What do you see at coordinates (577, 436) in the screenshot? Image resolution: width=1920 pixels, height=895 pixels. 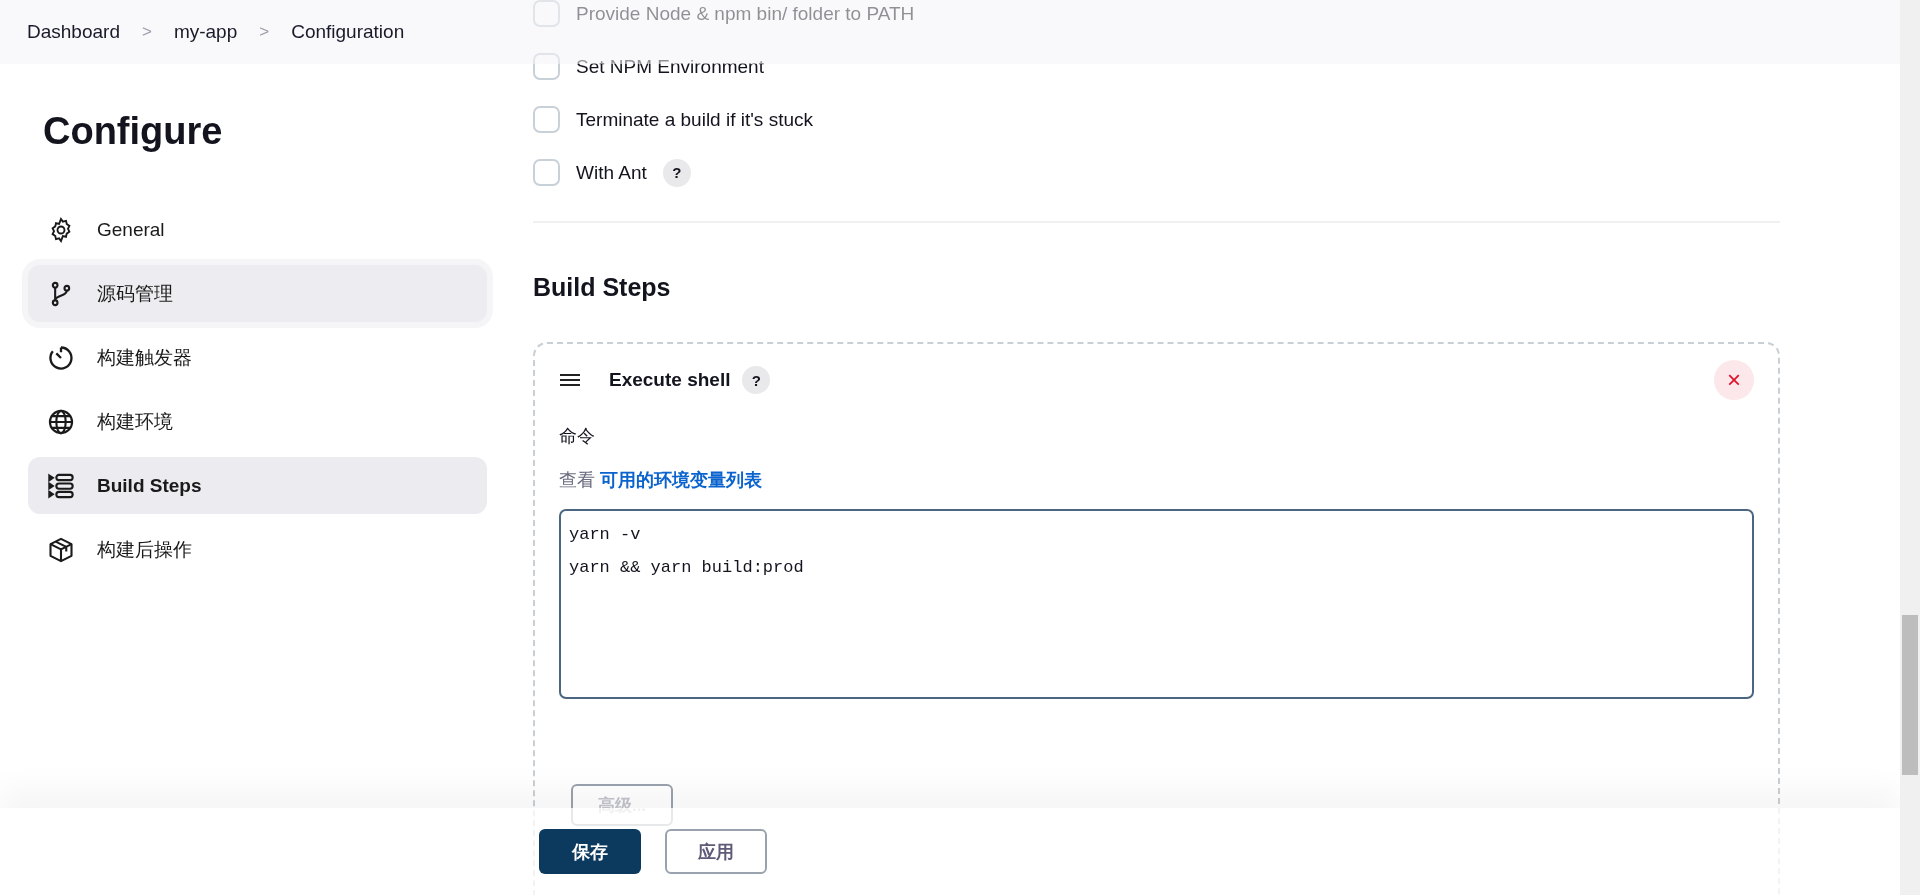 I see `field-label: 命令` at bounding box center [577, 436].